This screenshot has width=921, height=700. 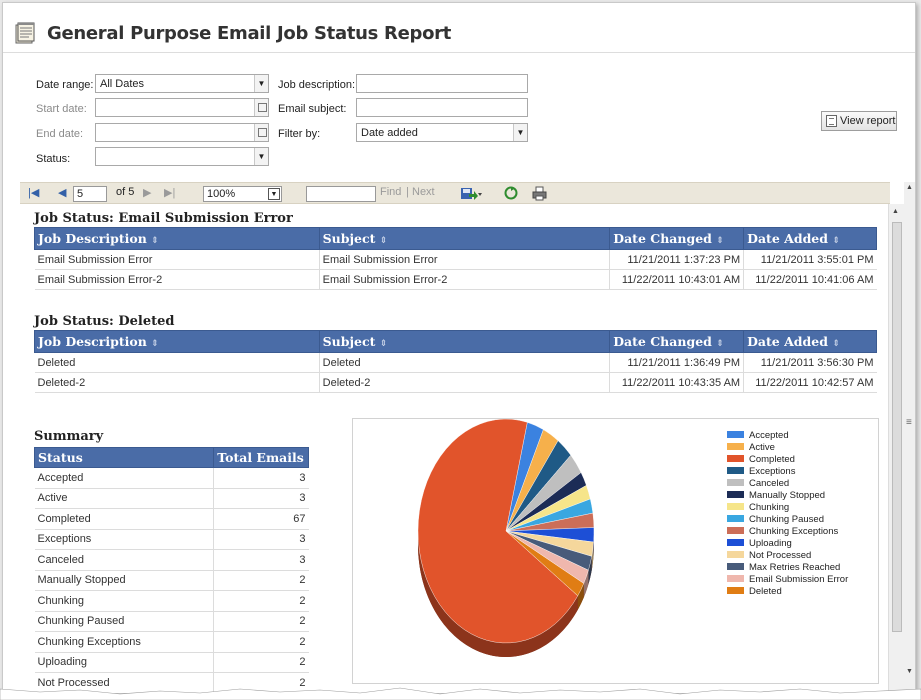 I want to click on summary-status-header: Status, so click(x=124, y=457).